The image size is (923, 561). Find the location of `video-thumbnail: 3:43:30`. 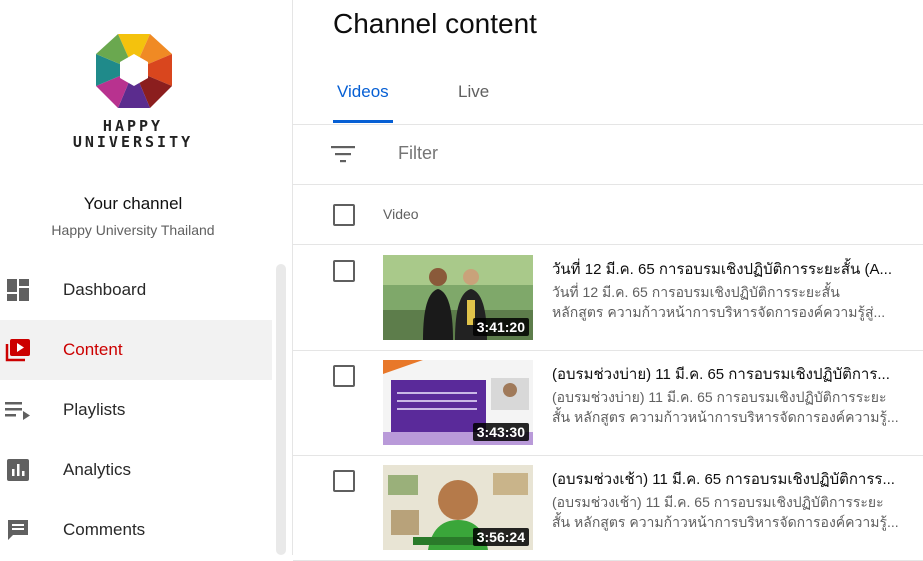

video-thumbnail: 3:43:30 is located at coordinates (458, 402).